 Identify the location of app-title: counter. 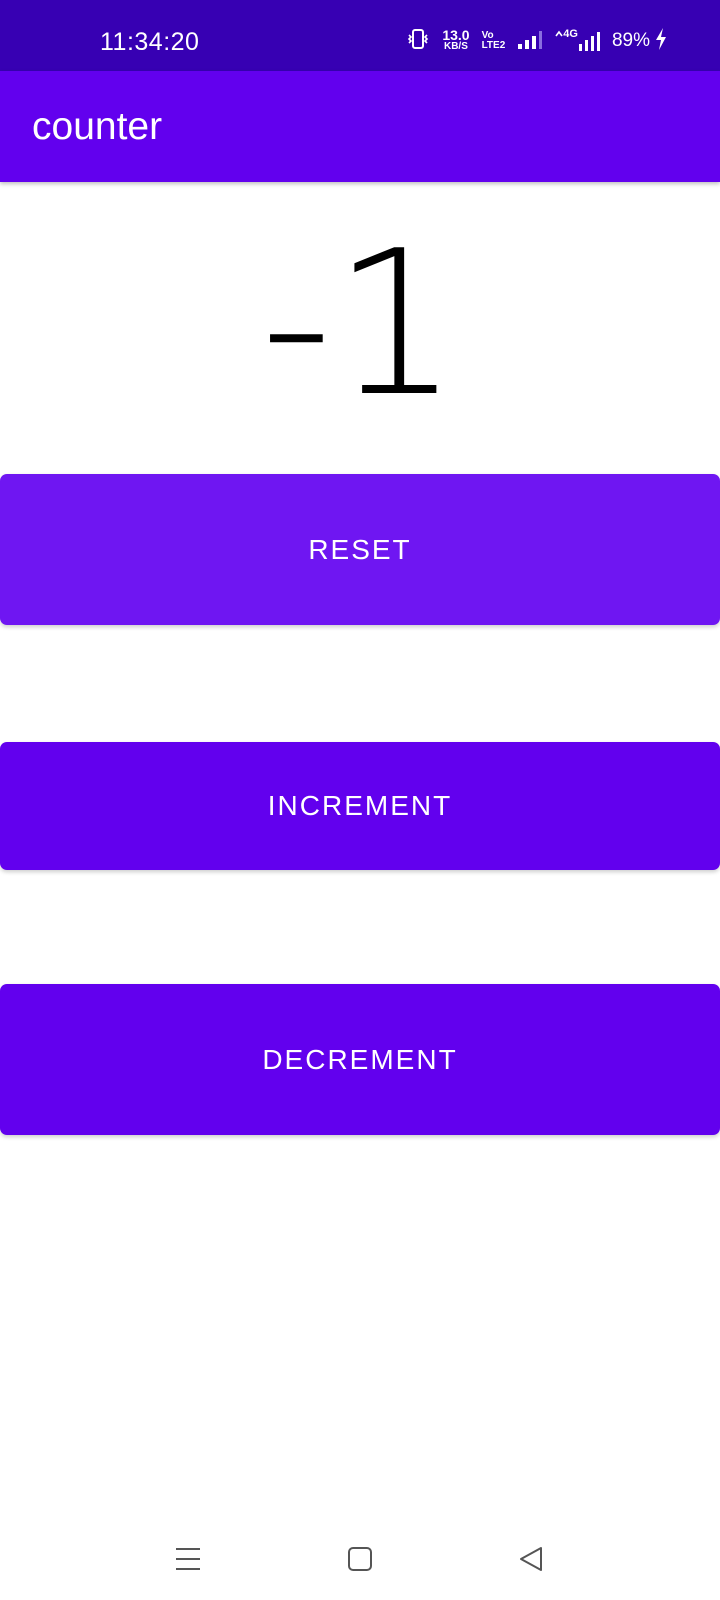
(97, 126).